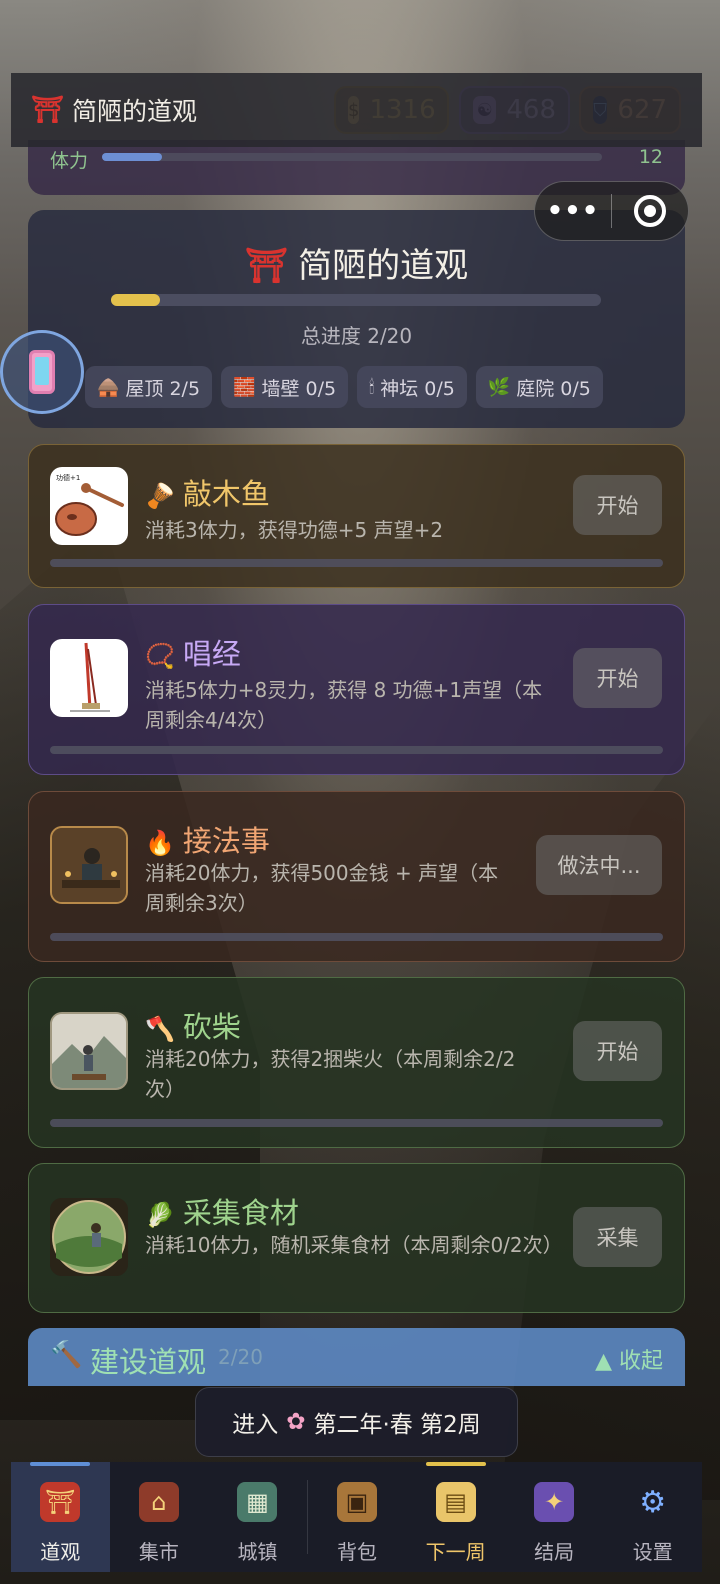 This screenshot has width=720, height=1584. I want to click on part-wall-label: 墙壁 0/5, so click(299, 388).